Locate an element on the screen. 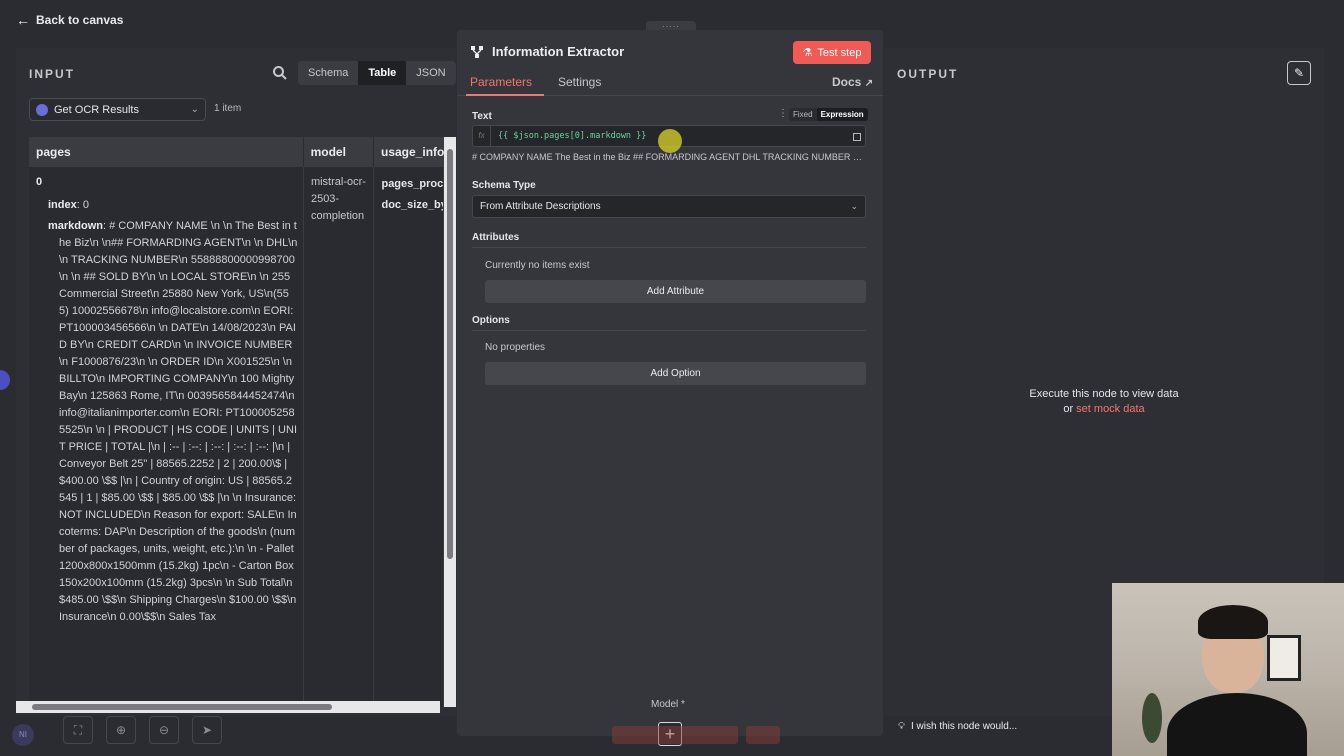 The width and height of the screenshot is (1344, 756). attributes-label: Attributes is located at coordinates (496, 237).